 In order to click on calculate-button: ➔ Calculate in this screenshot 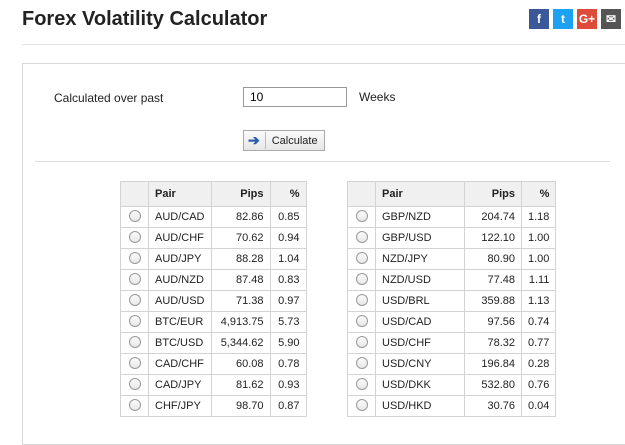, I will do `click(284, 140)`.